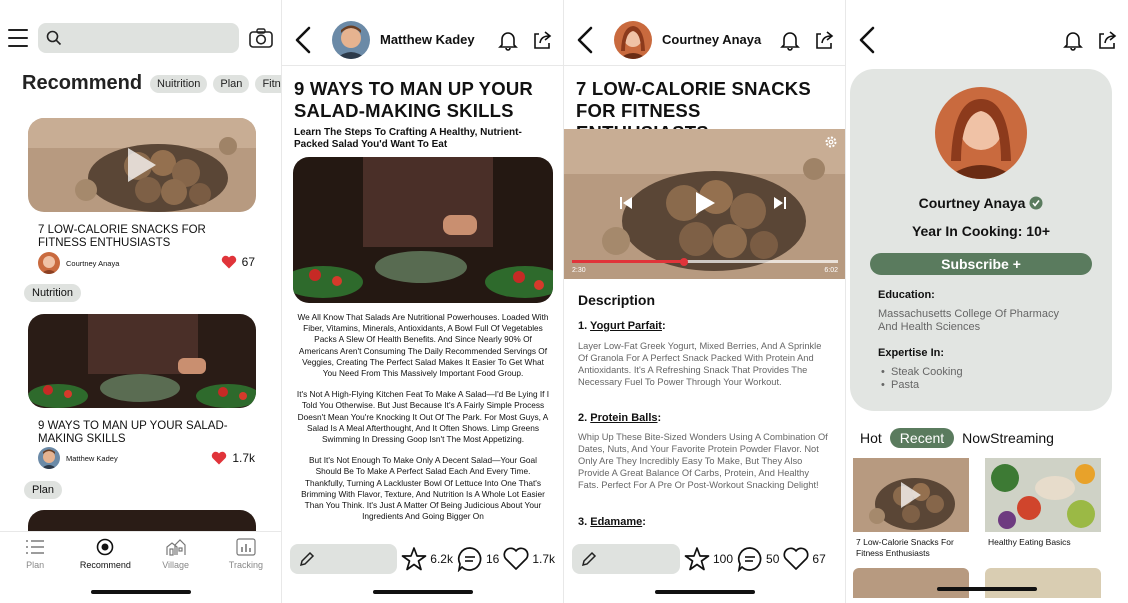  I want to click on bottom-tab-bar: Plan Recommend Village Tracking, so click(140, 556).